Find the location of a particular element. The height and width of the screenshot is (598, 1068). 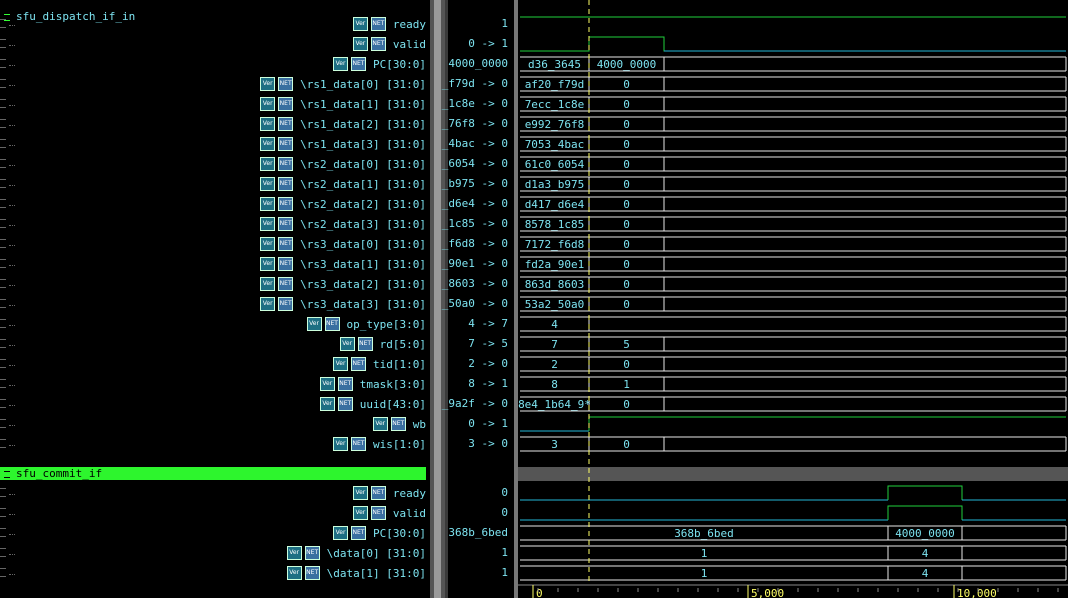

signal-row-commit-1: Ver NET valid is located at coordinates (389, 513).